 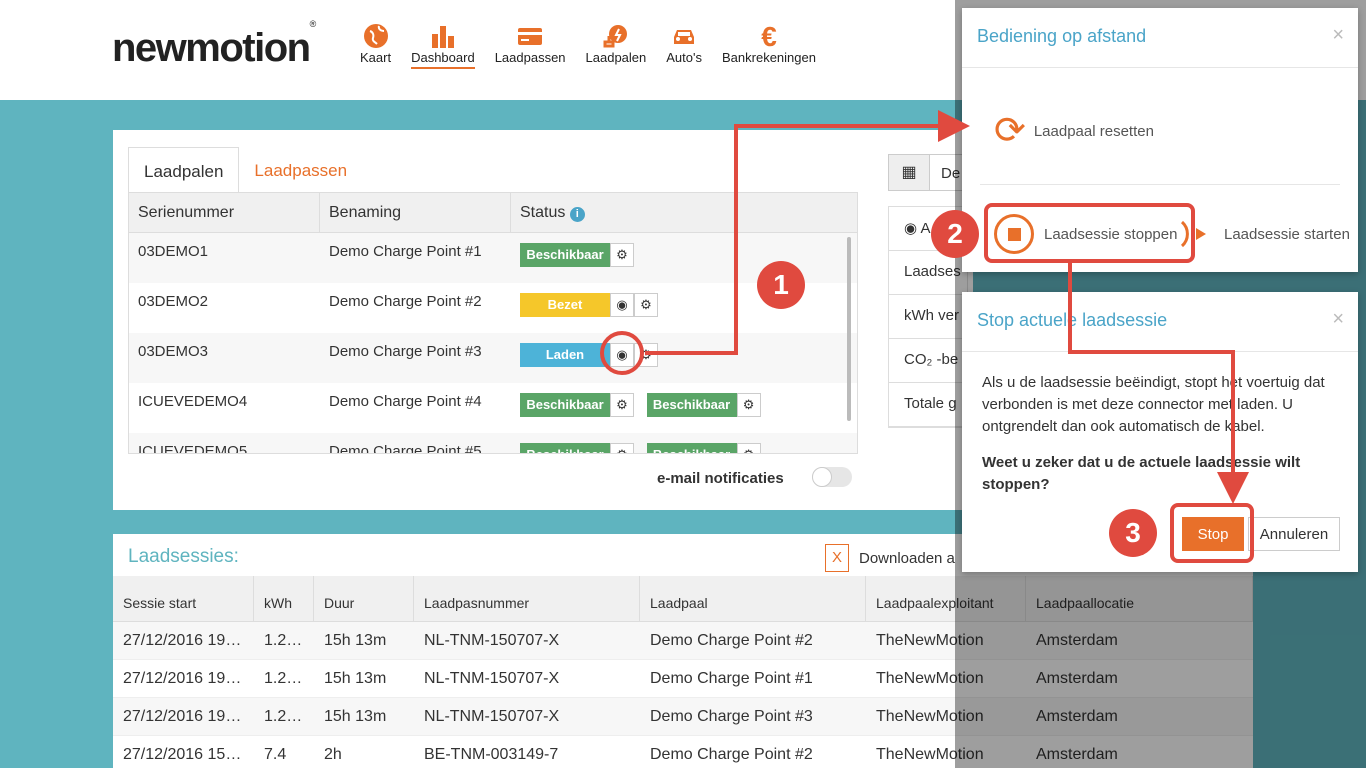 I want to click on stop-button-highlight, so click(x=1212, y=533).